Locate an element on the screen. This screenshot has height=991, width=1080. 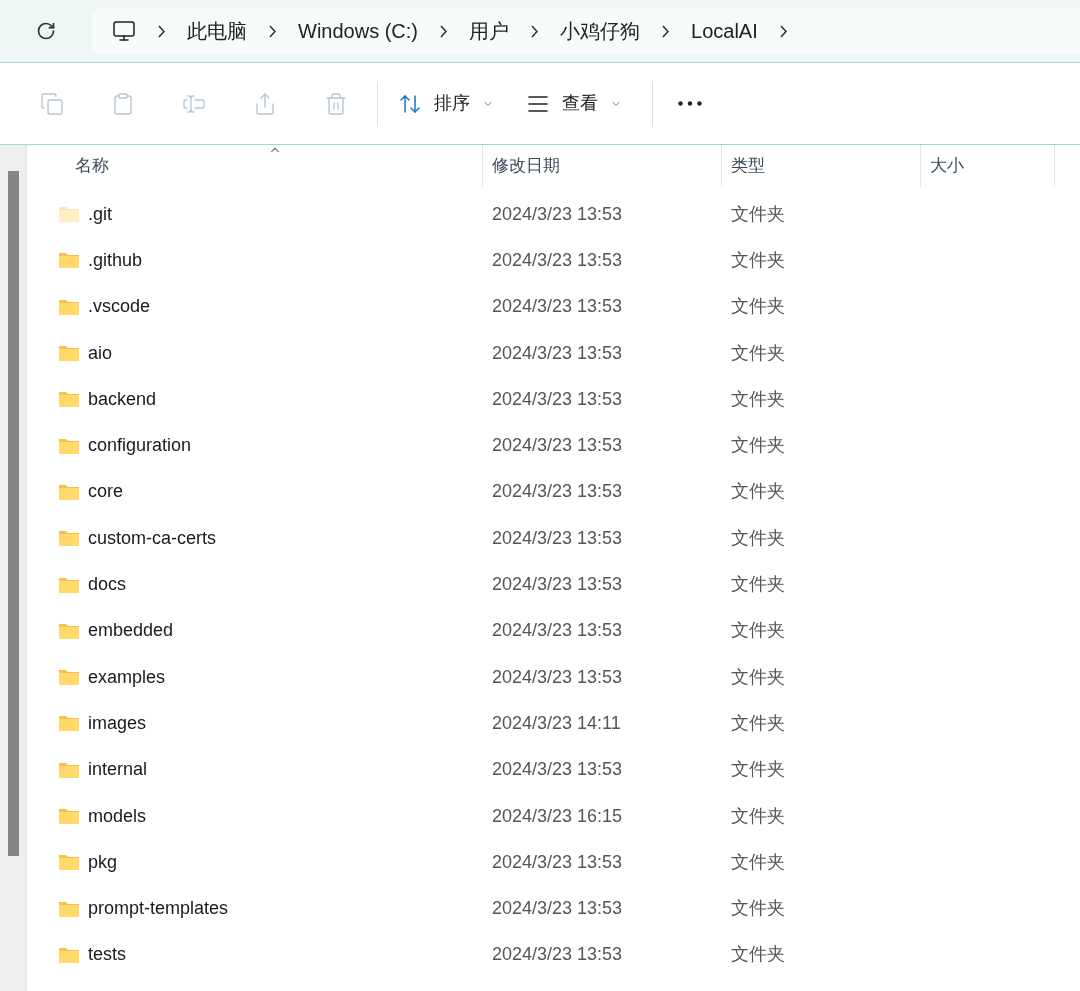
file-name: .git is located at coordinates (100, 214).